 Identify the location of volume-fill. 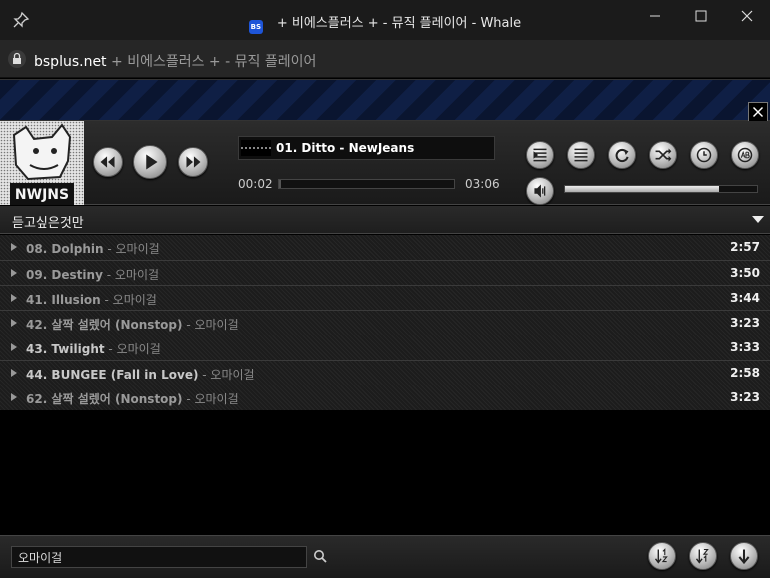
(642, 189).